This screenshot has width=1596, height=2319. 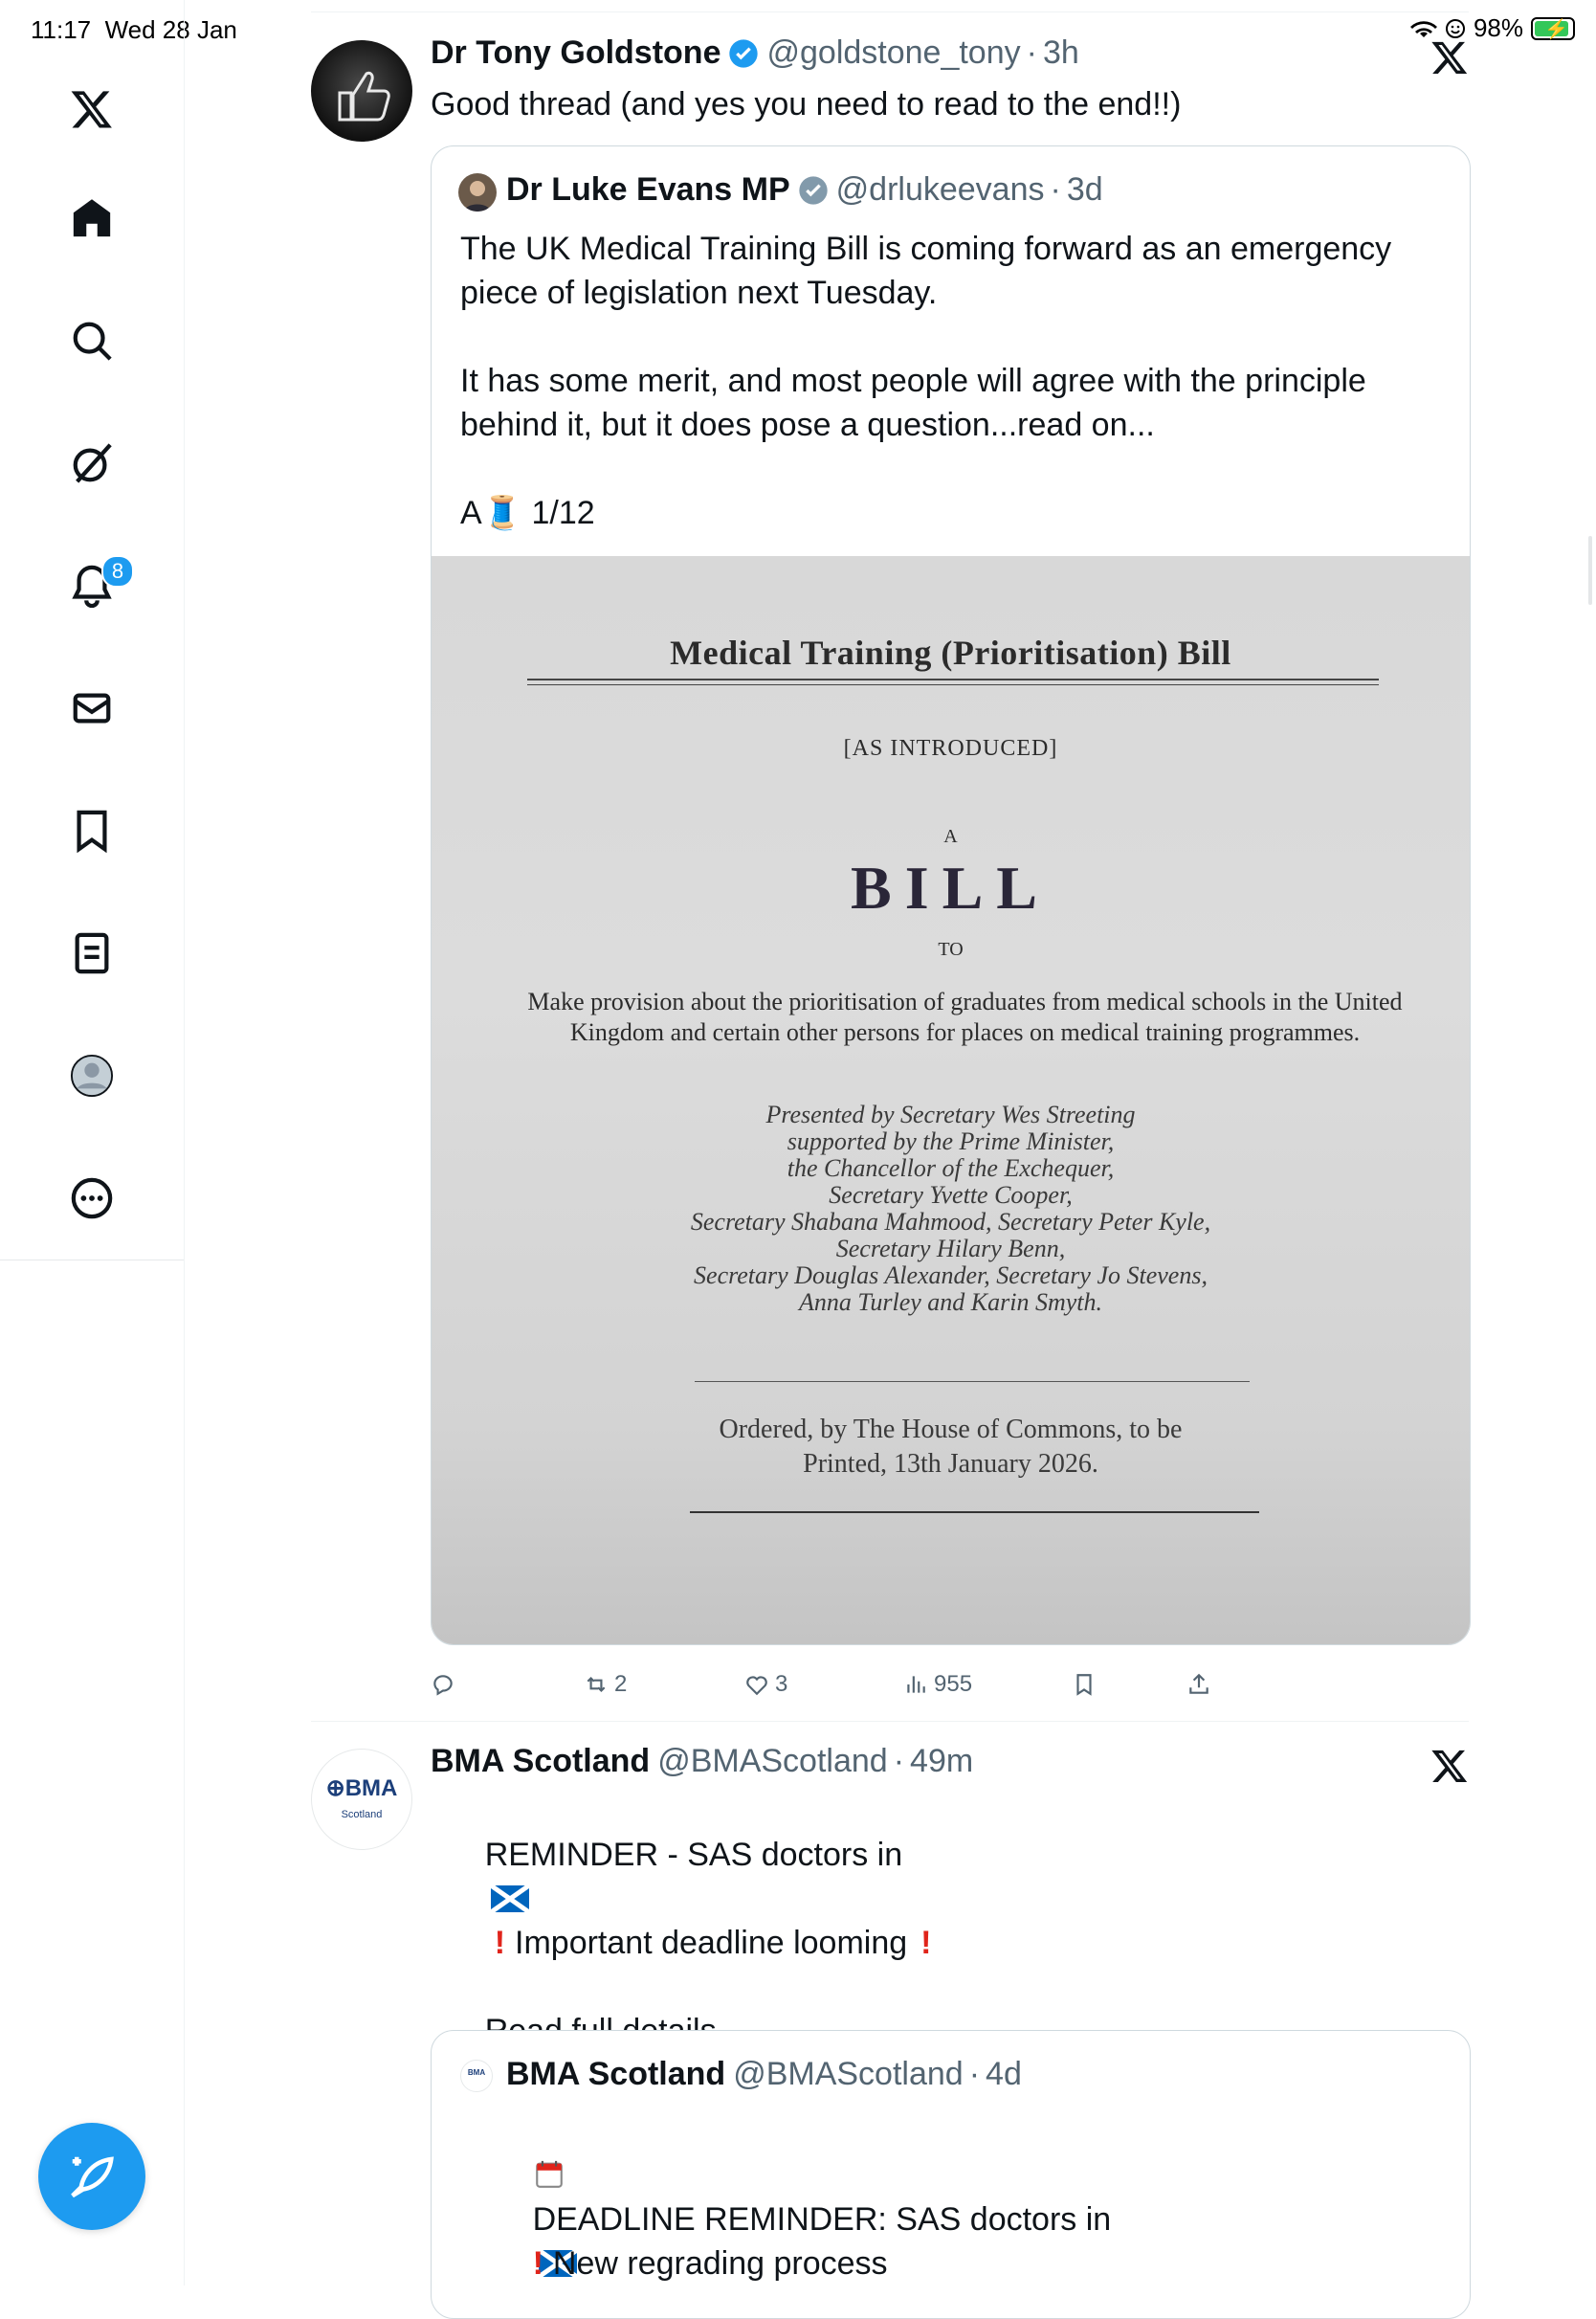 What do you see at coordinates (92, 463) in the screenshot?
I see `grok-icon` at bounding box center [92, 463].